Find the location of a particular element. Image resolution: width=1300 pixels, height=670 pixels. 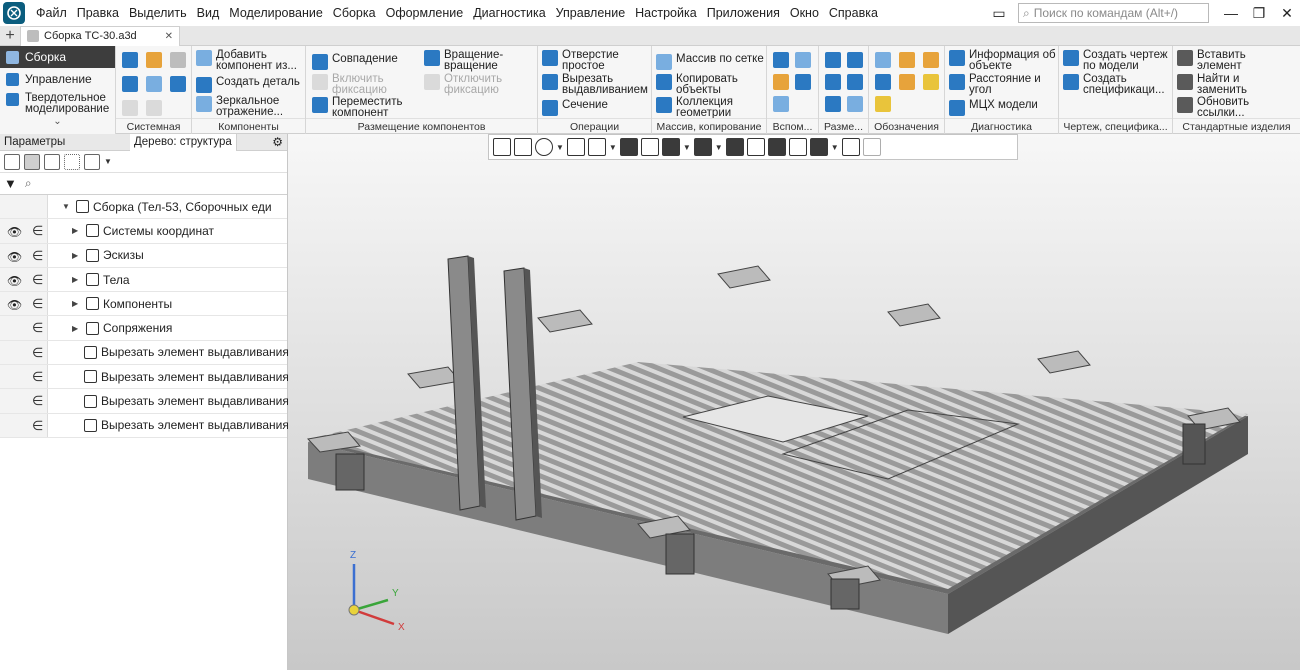

tree-node: ▶ Компоненты is located at coordinates (122, 304).